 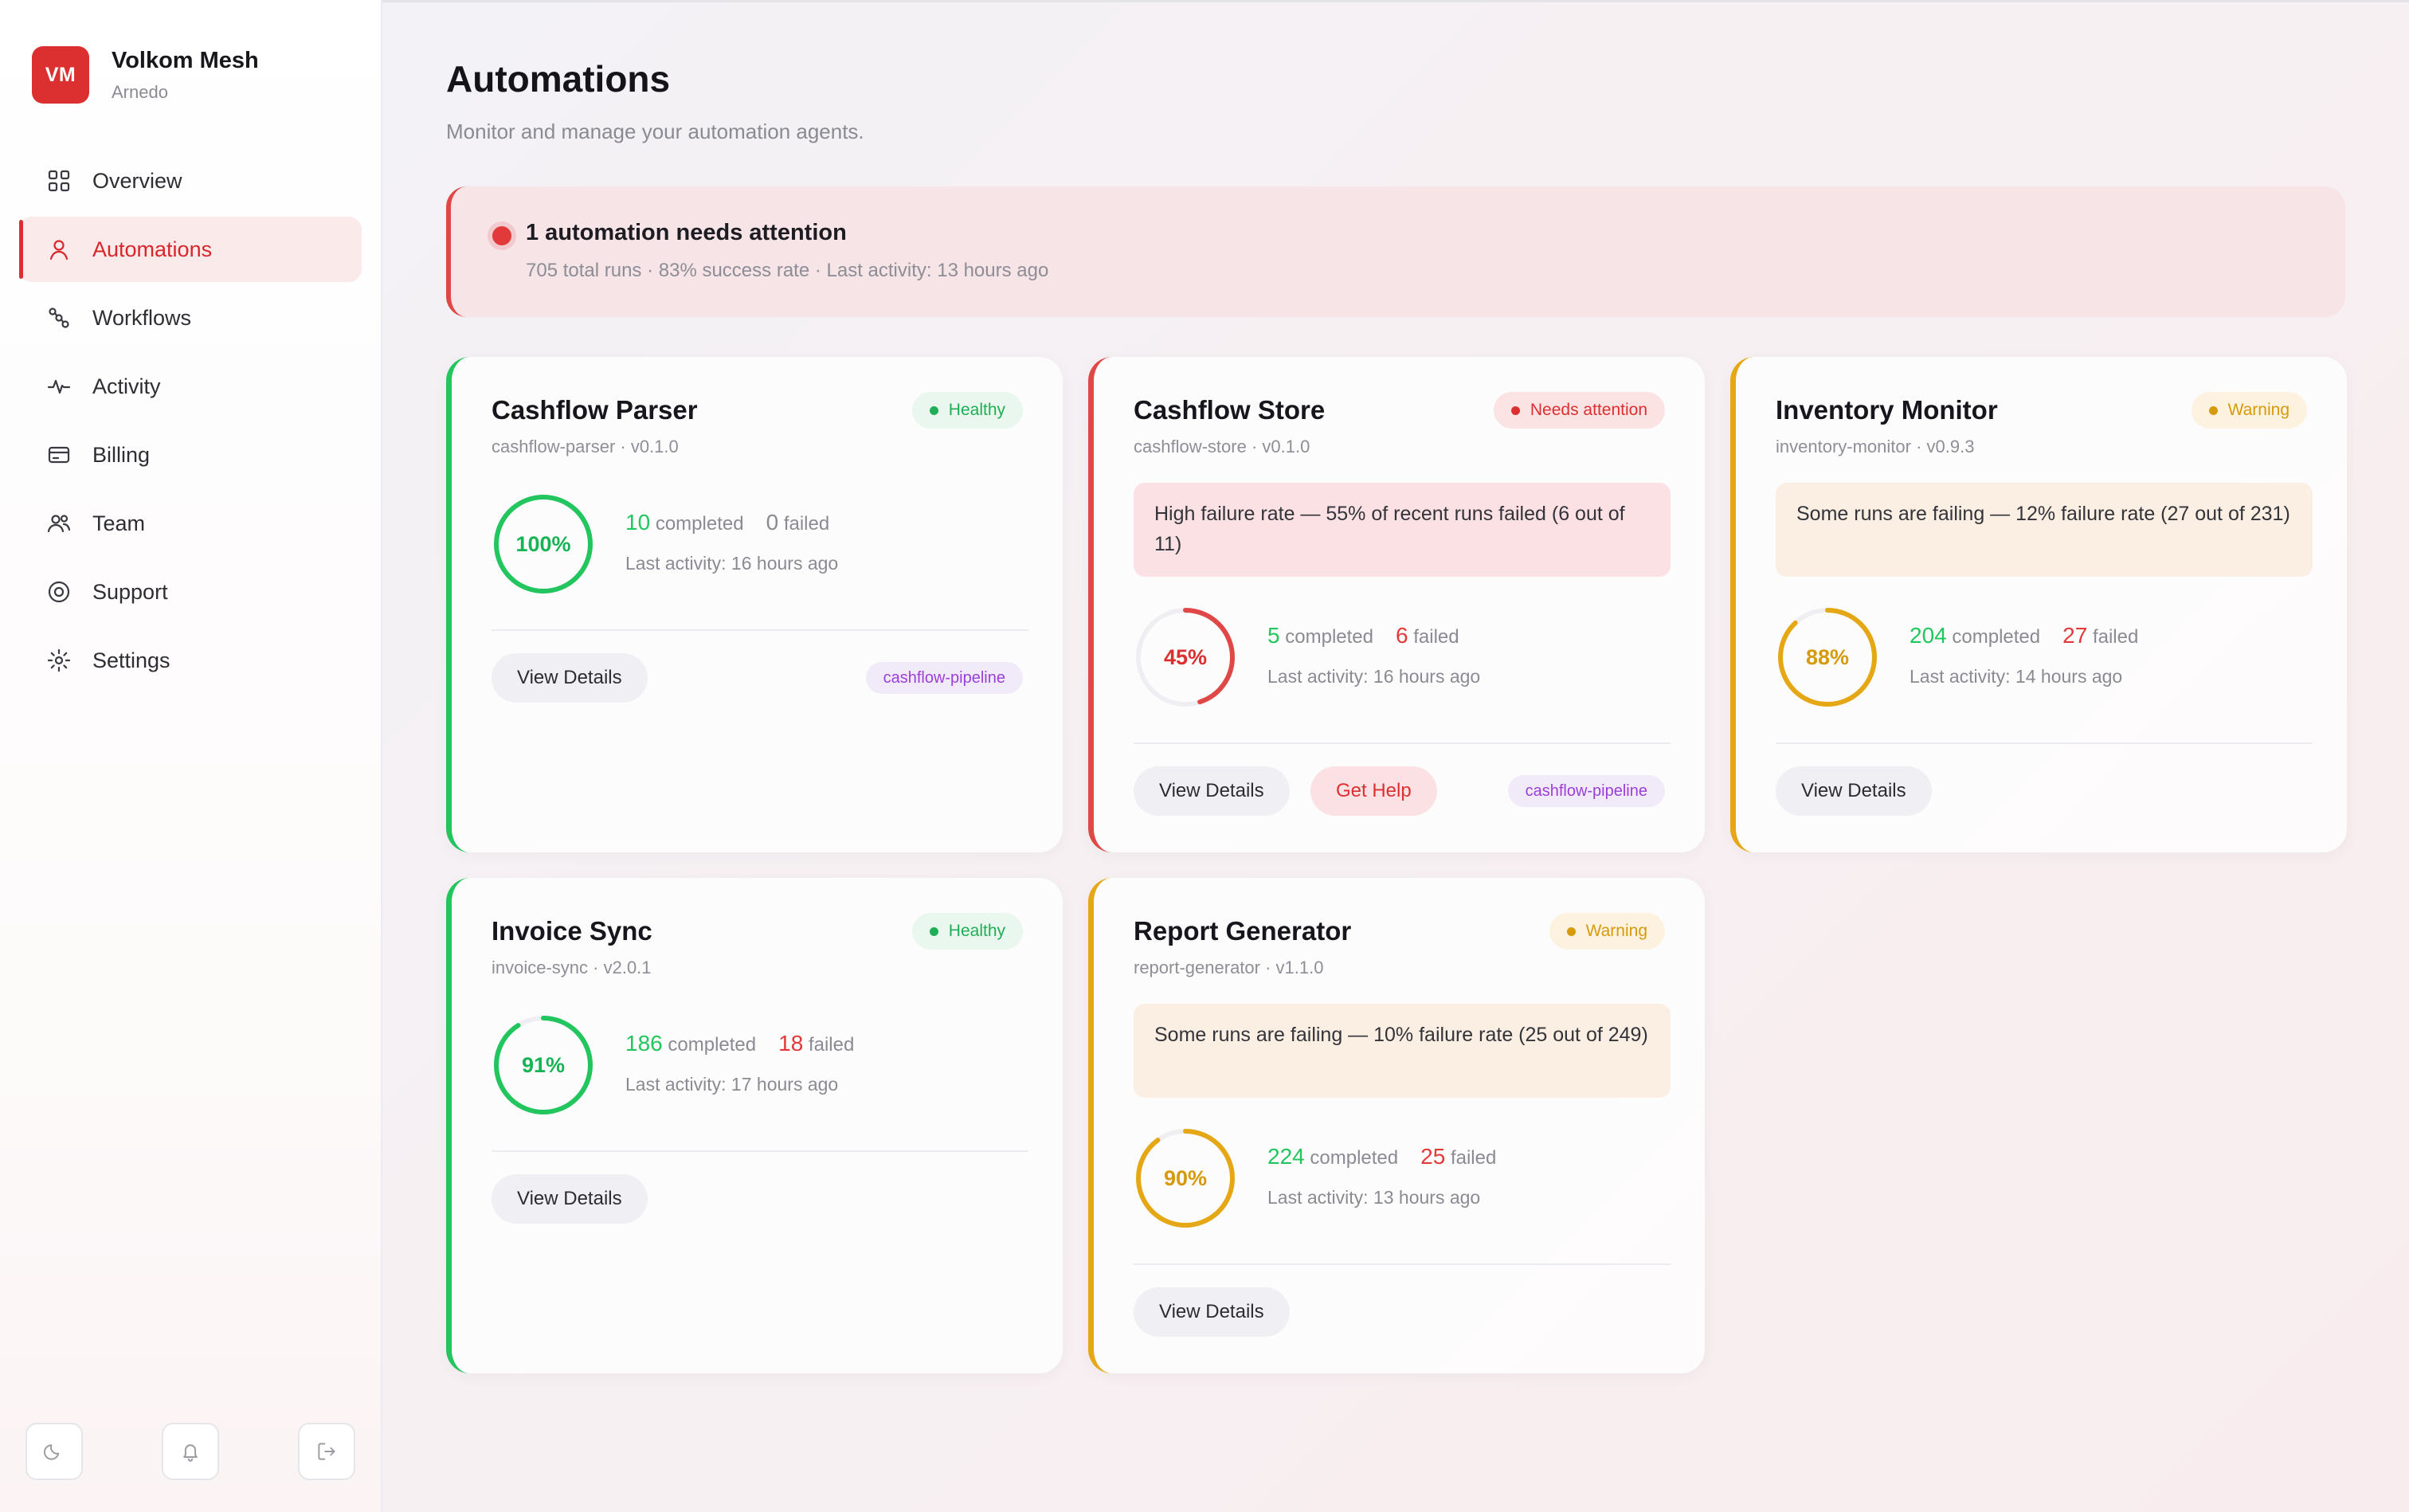 What do you see at coordinates (326, 1452) in the screenshot?
I see `logout-button` at bounding box center [326, 1452].